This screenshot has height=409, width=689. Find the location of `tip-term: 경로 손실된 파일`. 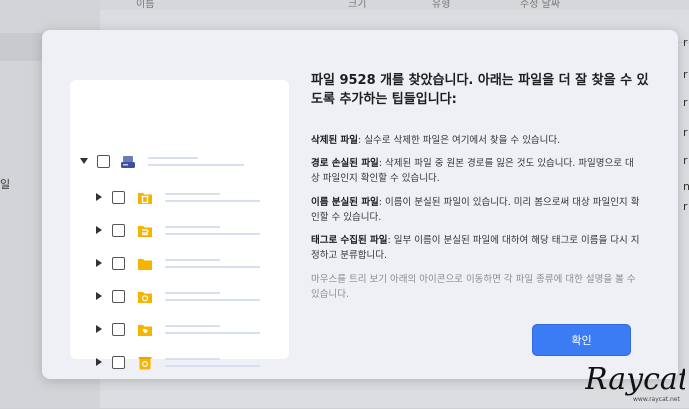

tip-term: 경로 손실된 파일 is located at coordinates (345, 163).